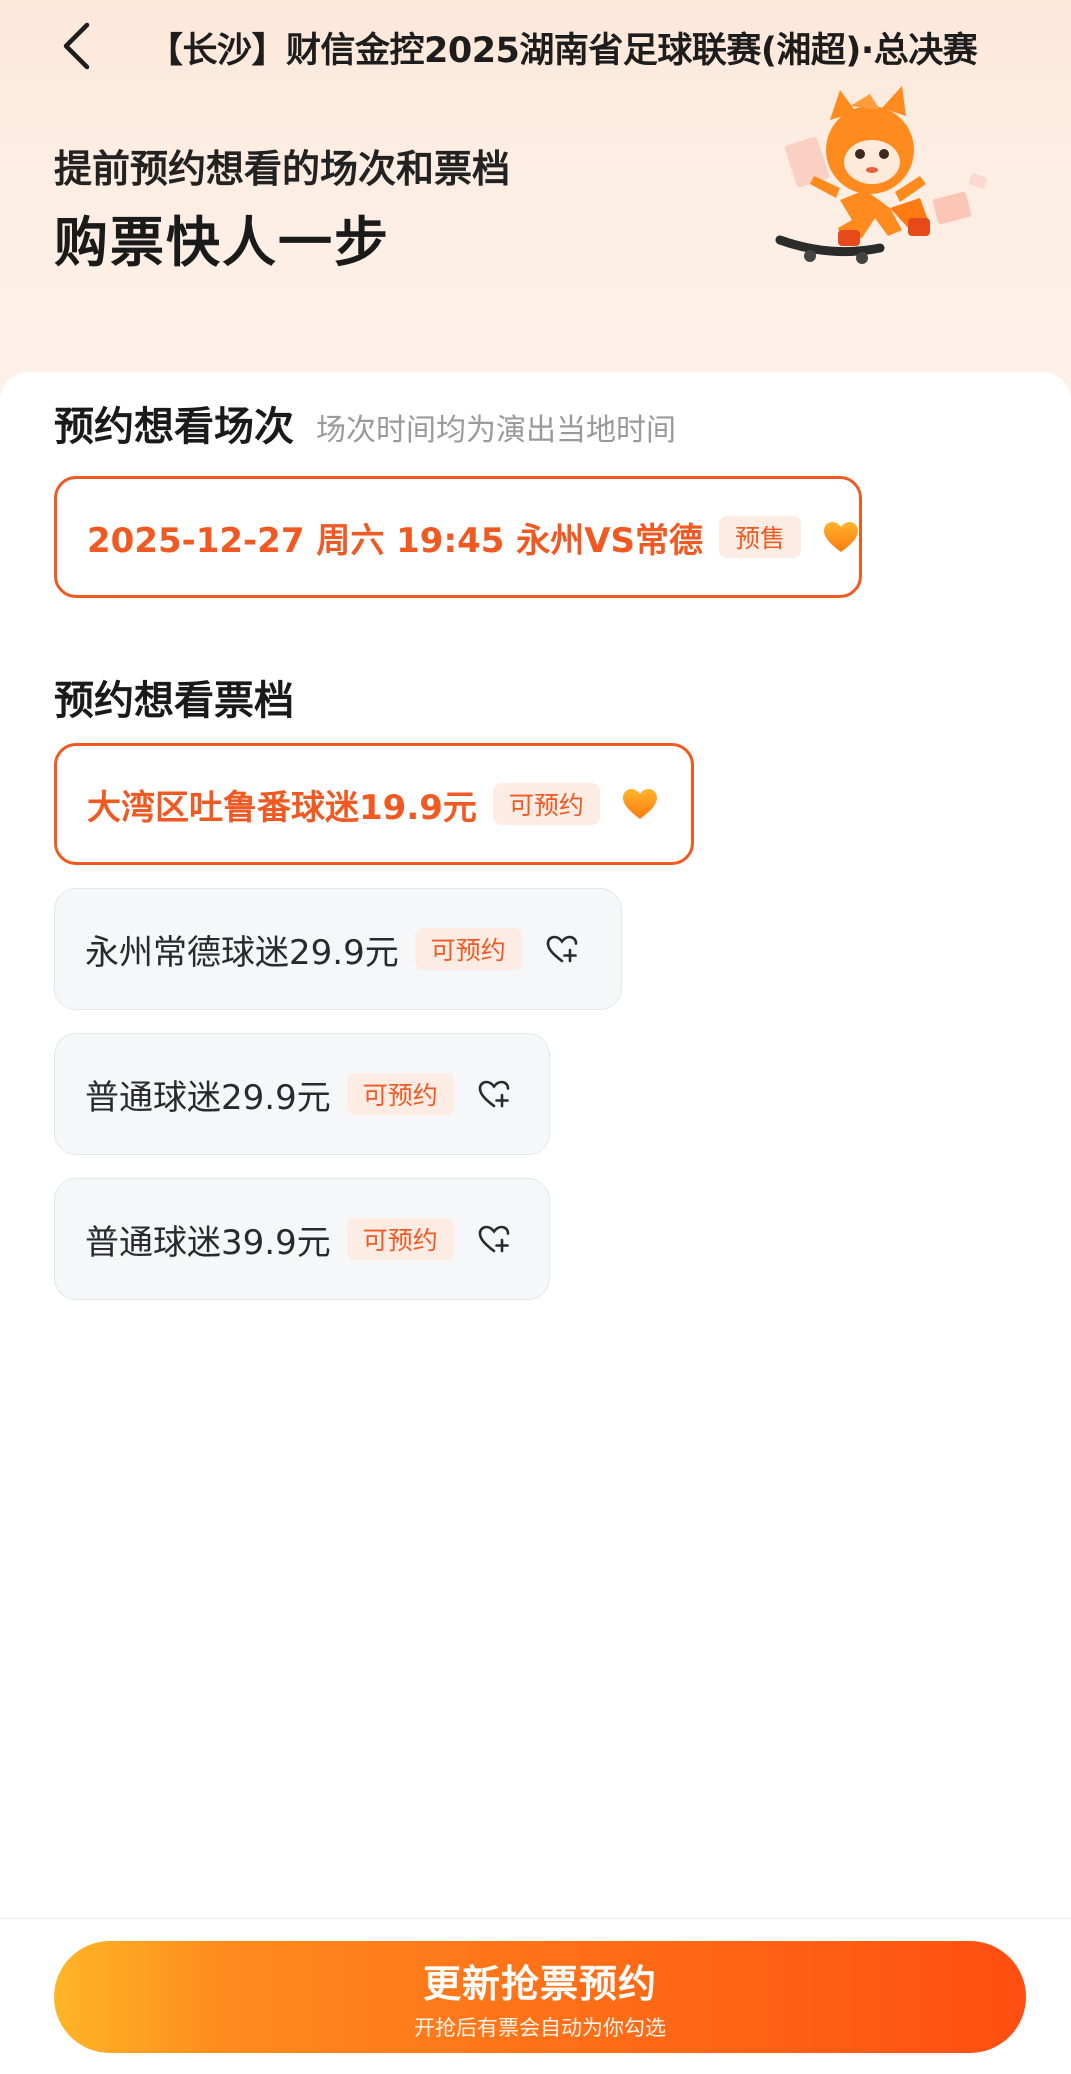  I want to click on hero-subtitle: 提前预约想看的场次和票档, so click(282, 169).